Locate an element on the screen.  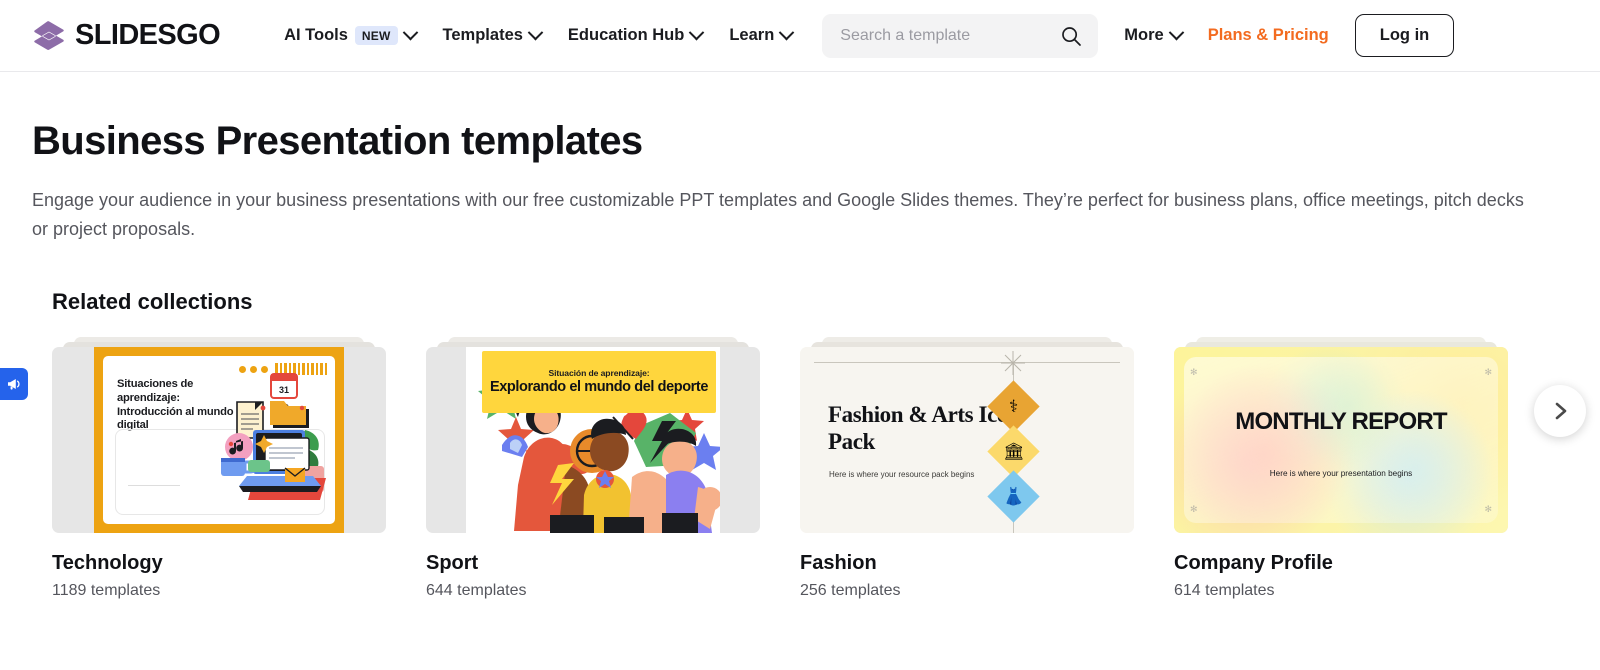
nav-item-learn: Learn is located at coordinates (762, 34).